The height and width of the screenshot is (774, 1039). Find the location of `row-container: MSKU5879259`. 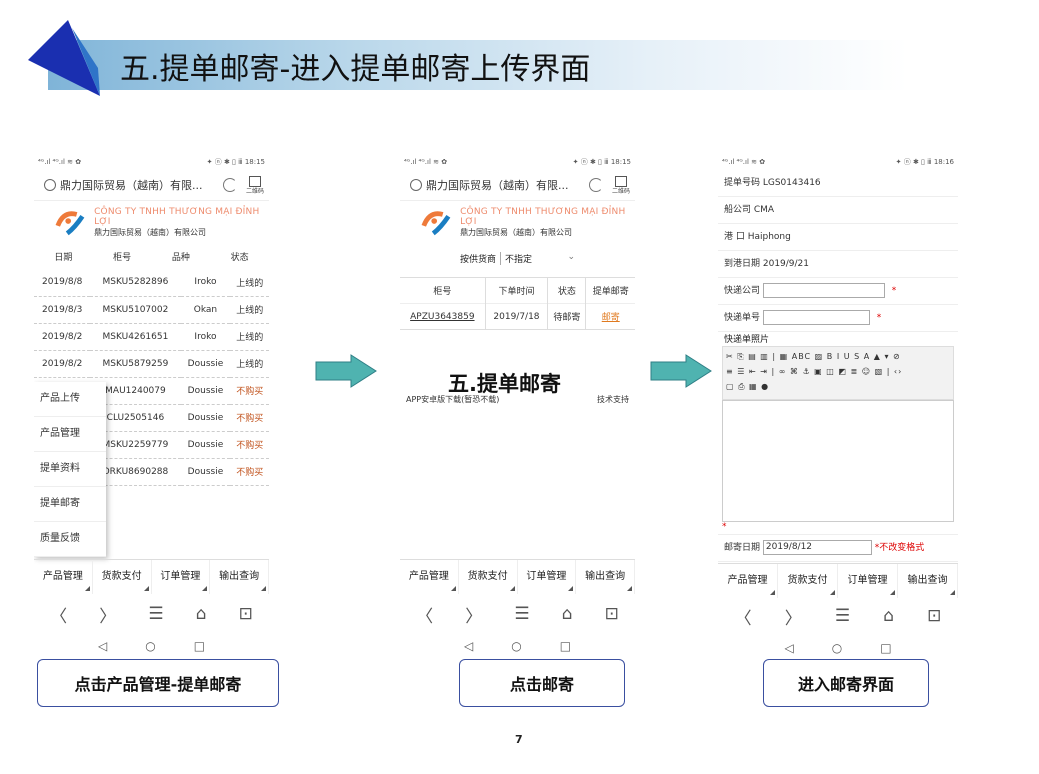

row-container: MSKU5879259 is located at coordinates (135, 363).